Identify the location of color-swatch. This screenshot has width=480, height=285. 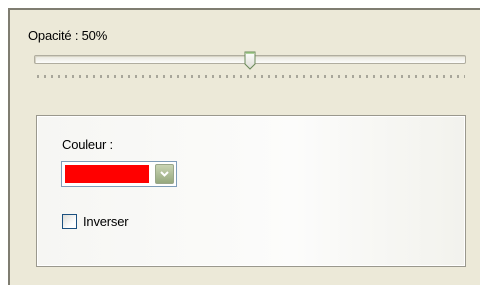
(107, 174).